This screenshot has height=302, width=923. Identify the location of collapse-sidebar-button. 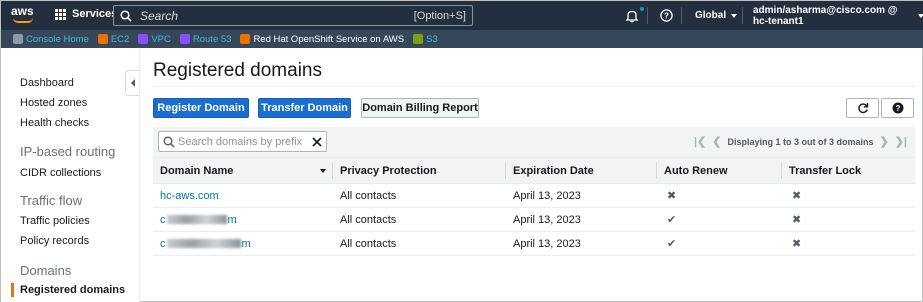
(132, 83).